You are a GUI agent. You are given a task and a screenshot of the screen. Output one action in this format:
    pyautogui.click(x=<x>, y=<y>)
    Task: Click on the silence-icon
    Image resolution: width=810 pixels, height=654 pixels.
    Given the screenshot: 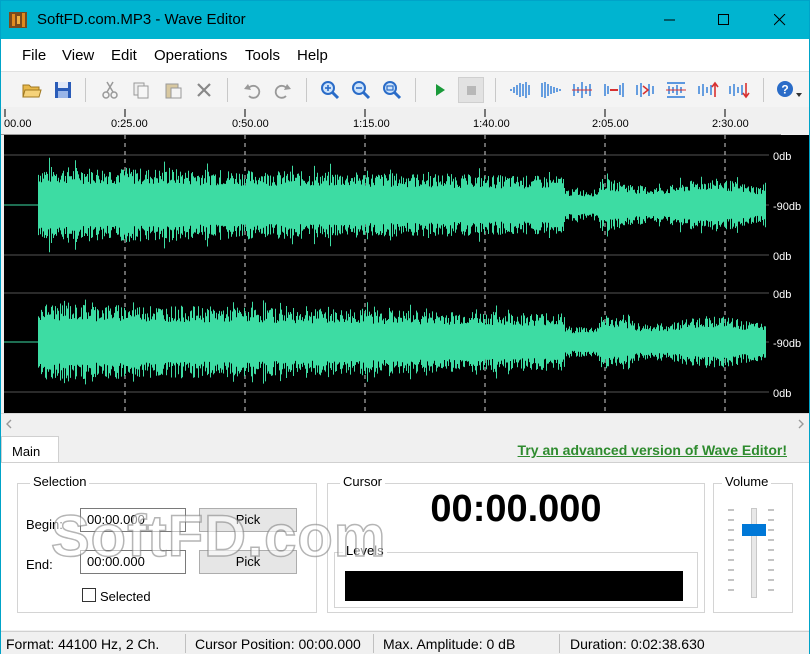 What is the action you would take?
    pyautogui.click(x=614, y=90)
    